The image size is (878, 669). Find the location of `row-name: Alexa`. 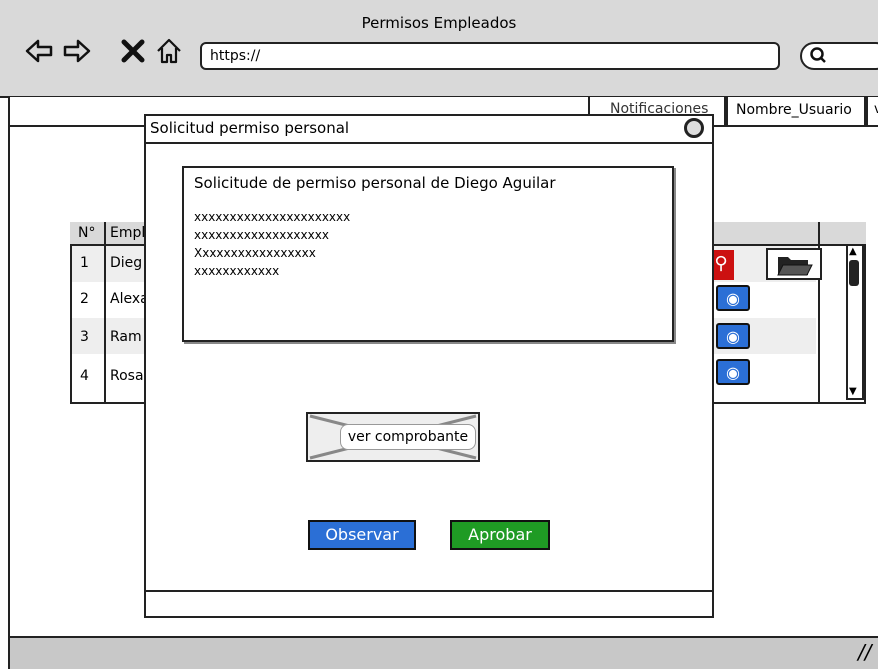

row-name: Alexa is located at coordinates (129, 299).